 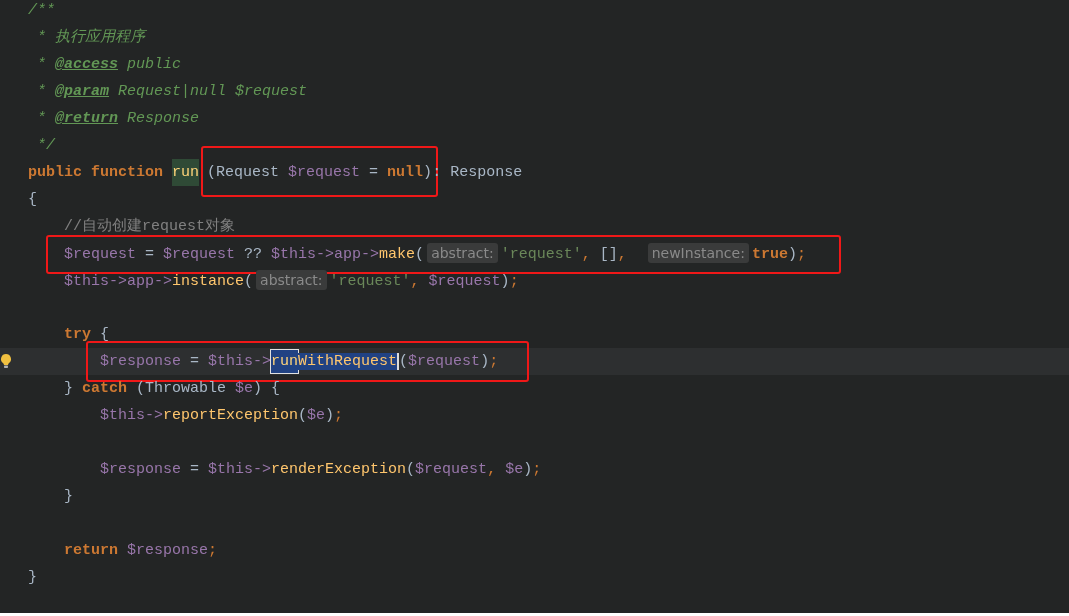 What do you see at coordinates (86, 334) in the screenshot?
I see `code-text: try {` at bounding box center [86, 334].